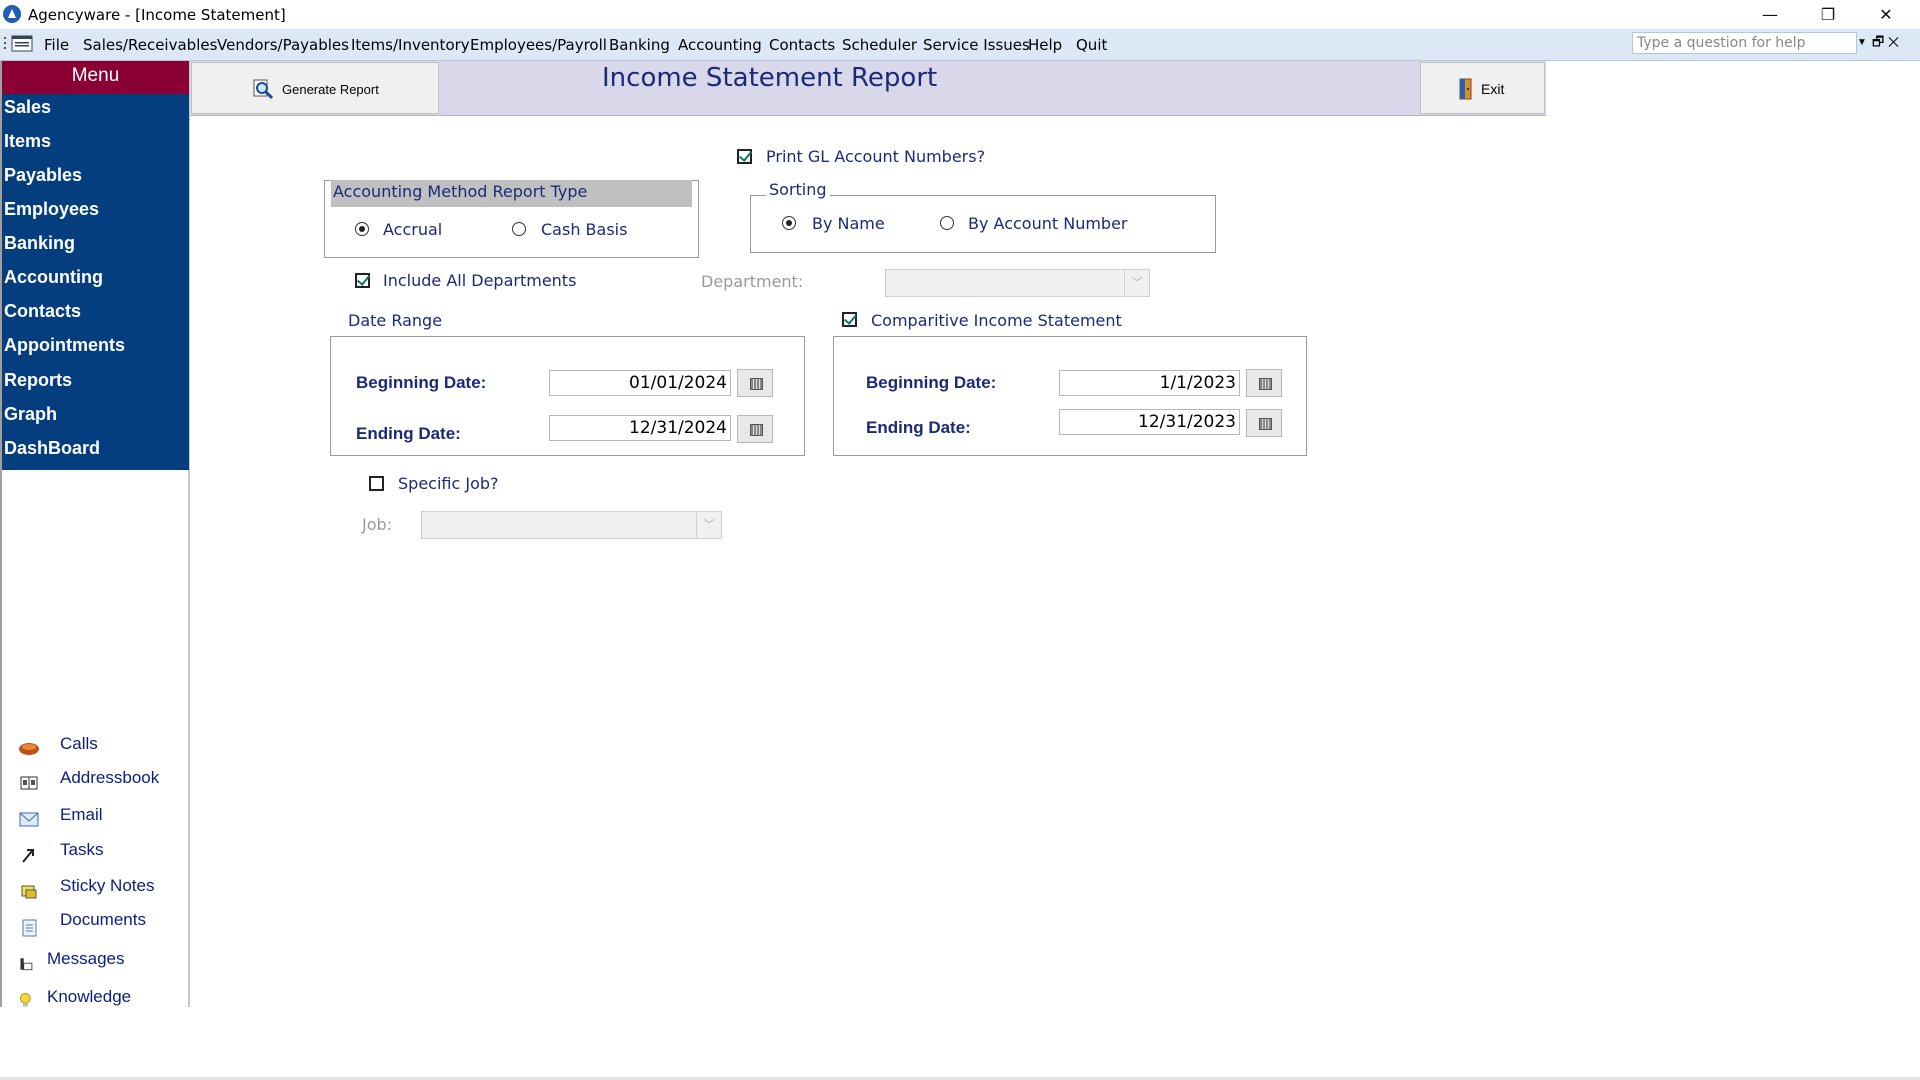  Describe the element at coordinates (89, 996) in the screenshot. I see `tool-knowledge-label: Knowledge` at that location.